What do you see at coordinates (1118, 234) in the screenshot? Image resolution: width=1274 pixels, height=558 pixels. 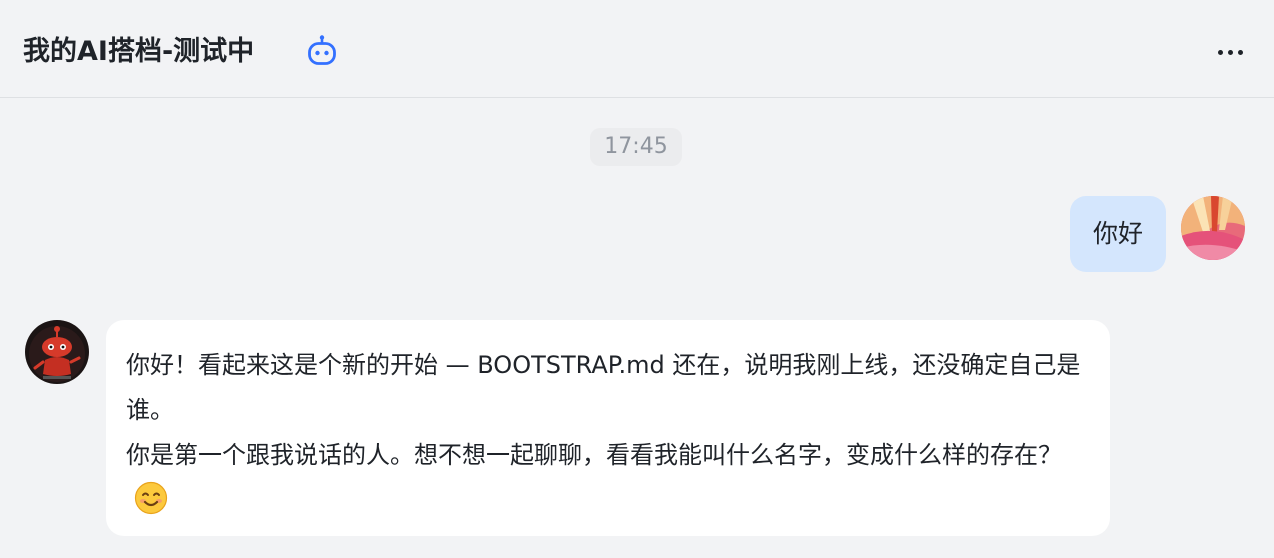 I see `user-message-bubble: 你好` at bounding box center [1118, 234].